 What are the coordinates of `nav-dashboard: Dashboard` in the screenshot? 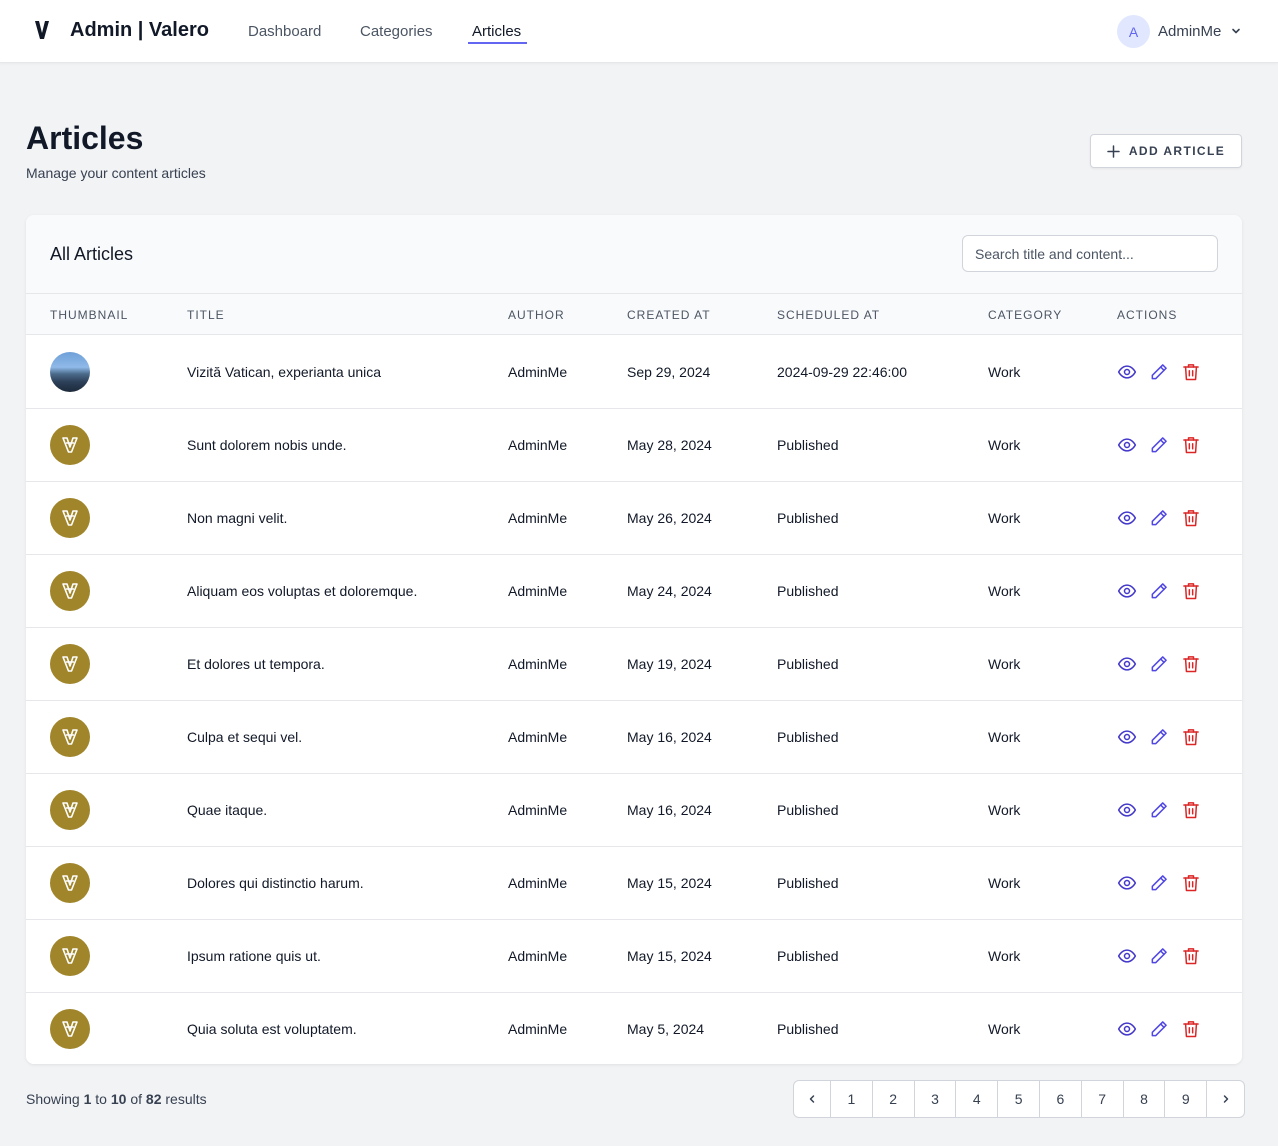 It's located at (284, 31).